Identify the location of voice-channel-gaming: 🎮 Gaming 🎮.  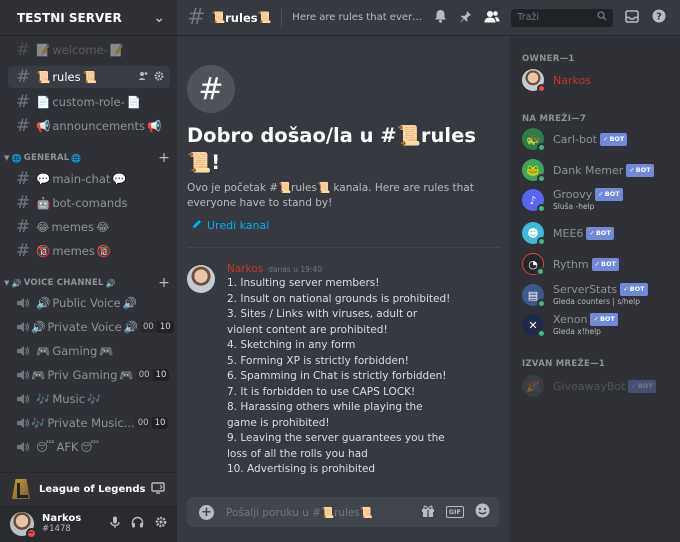
(89, 351).